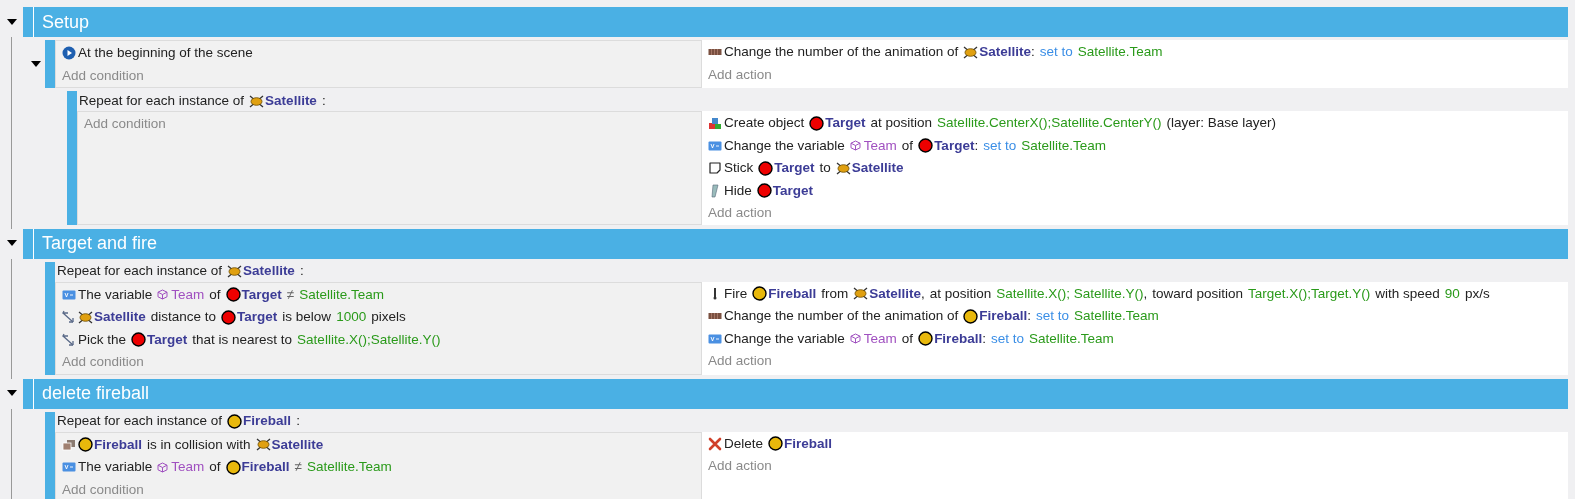 The height and width of the screenshot is (499, 1575). I want to click on instruction-text: from, so click(835, 293).